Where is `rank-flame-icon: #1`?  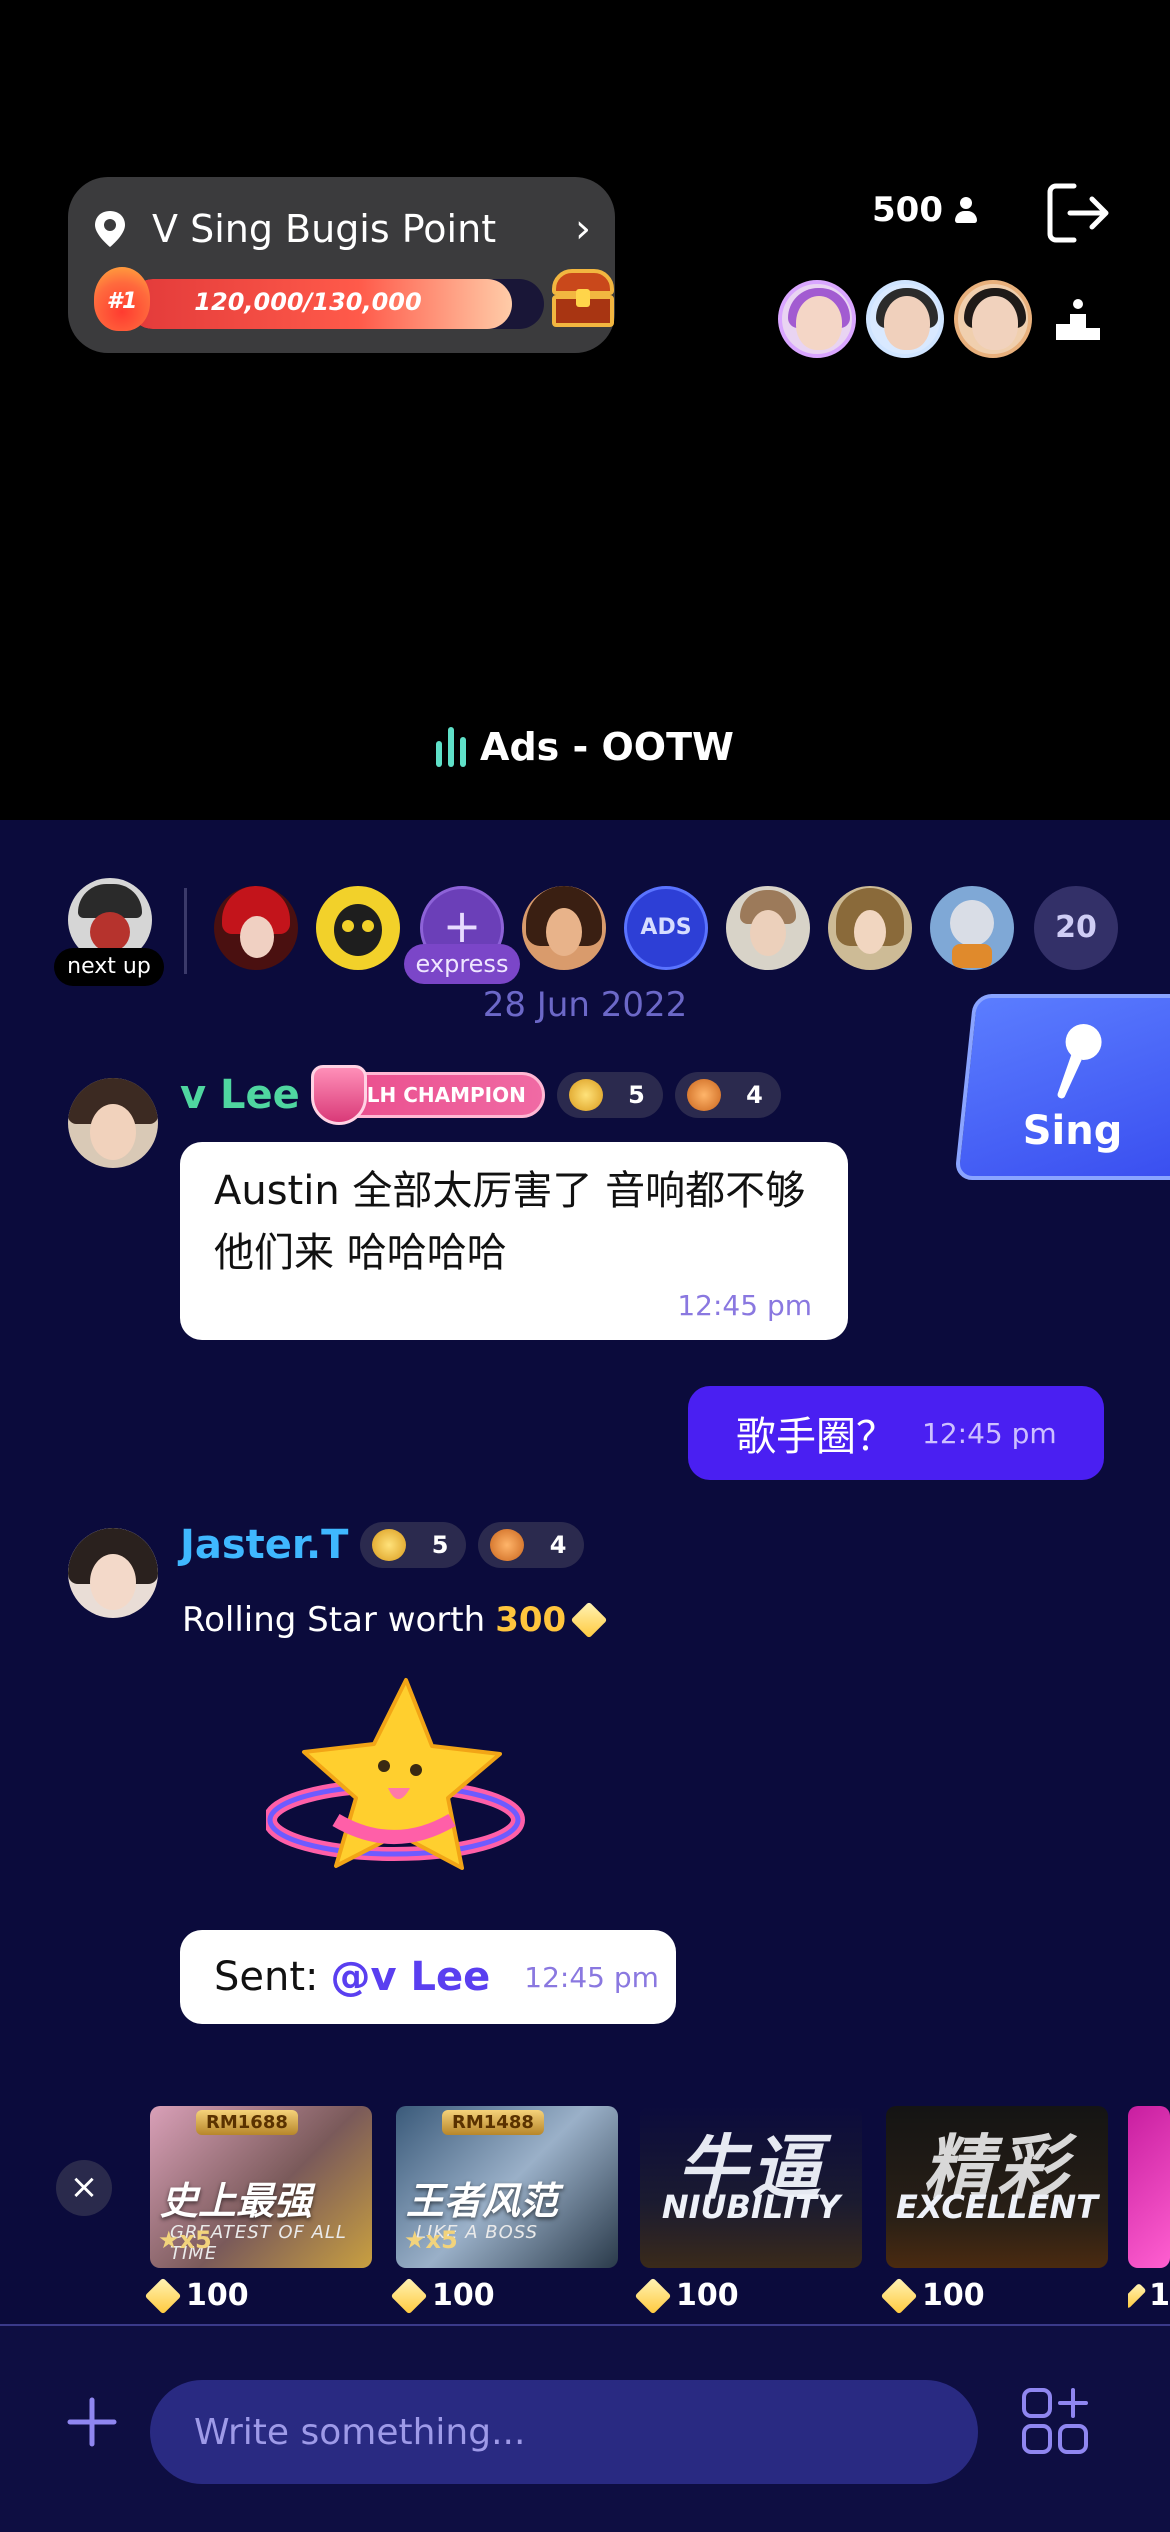 rank-flame-icon: #1 is located at coordinates (122, 299).